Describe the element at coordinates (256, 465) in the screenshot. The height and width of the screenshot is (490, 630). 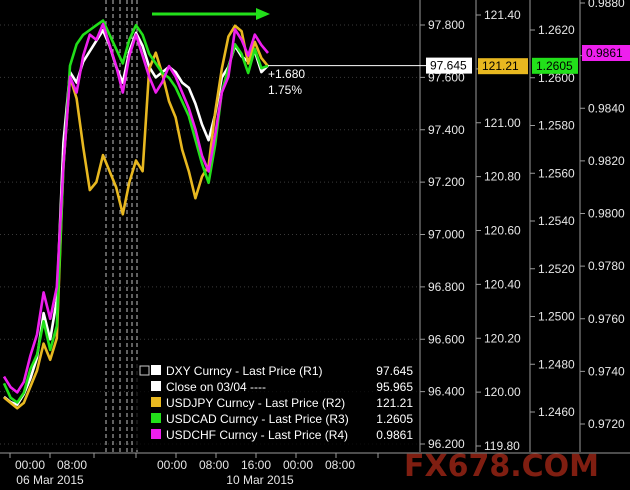
I see `x-tick-label: 16:00` at that location.